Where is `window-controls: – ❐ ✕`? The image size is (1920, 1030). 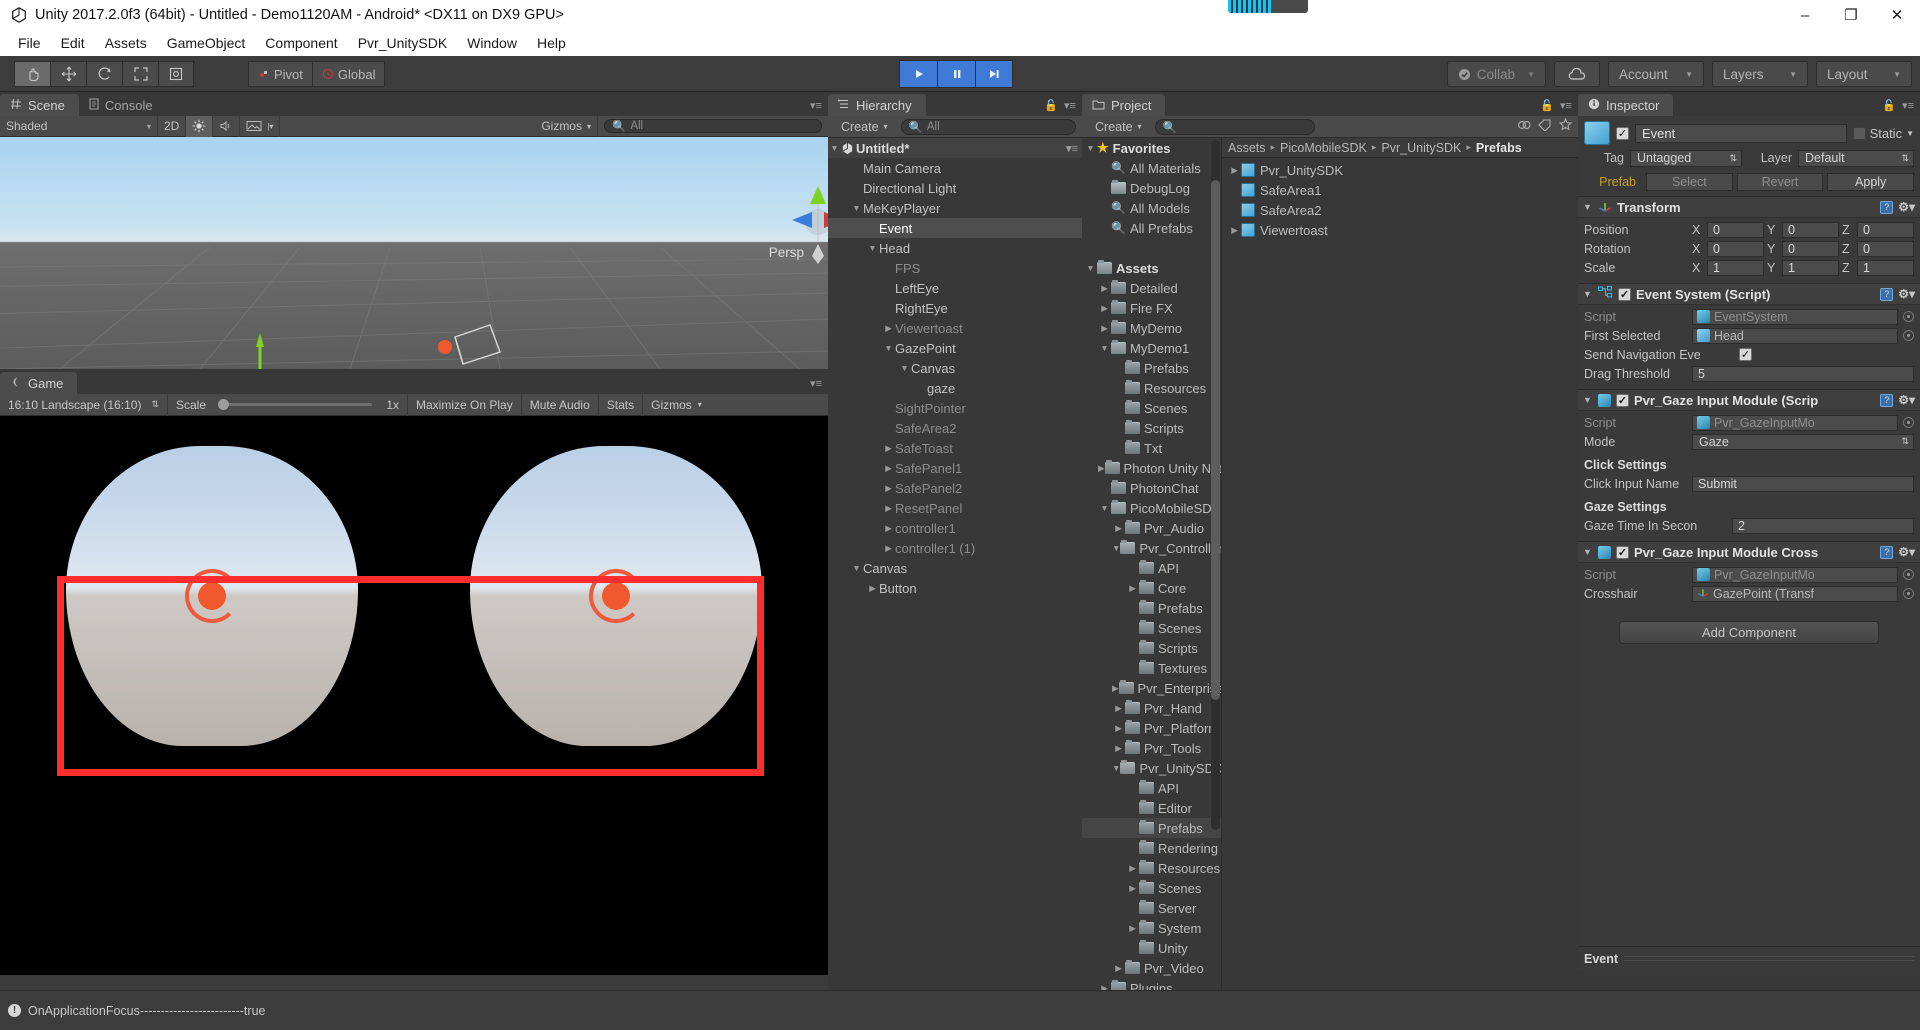
window-controls: – ❐ ✕ is located at coordinates (1851, 15).